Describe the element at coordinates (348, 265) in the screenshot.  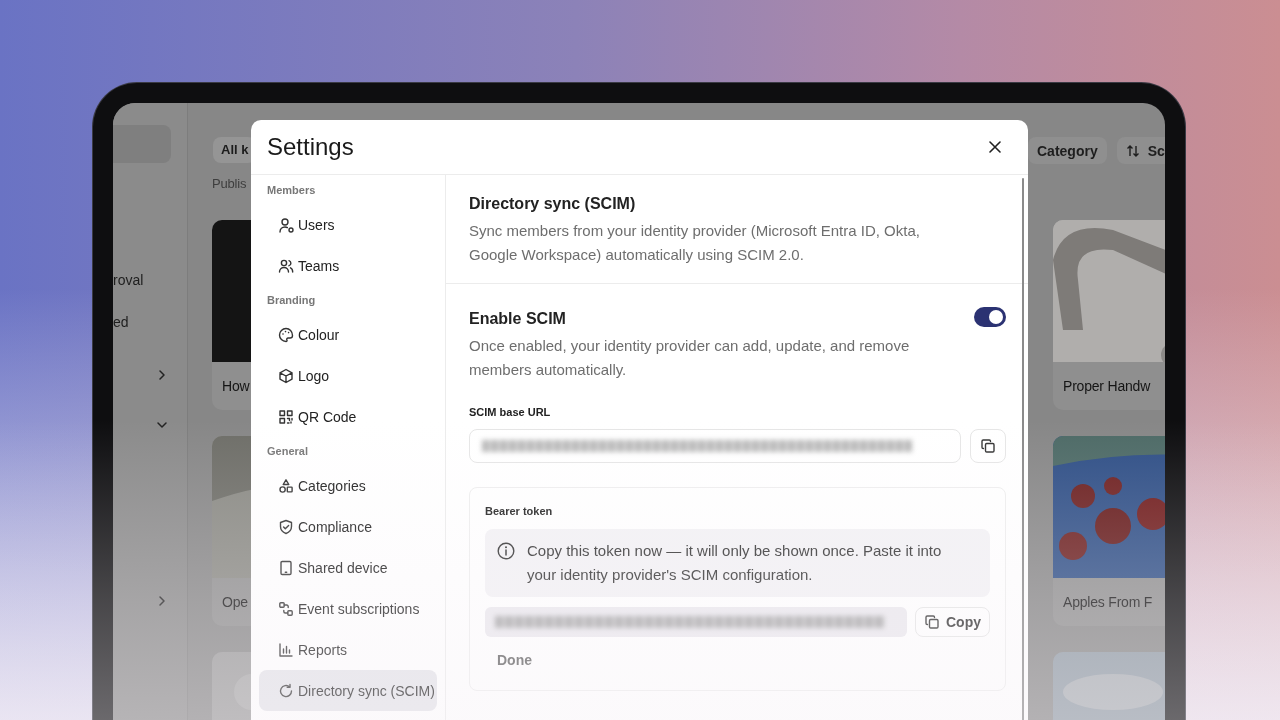
I see `nav-item: Teams` at that location.